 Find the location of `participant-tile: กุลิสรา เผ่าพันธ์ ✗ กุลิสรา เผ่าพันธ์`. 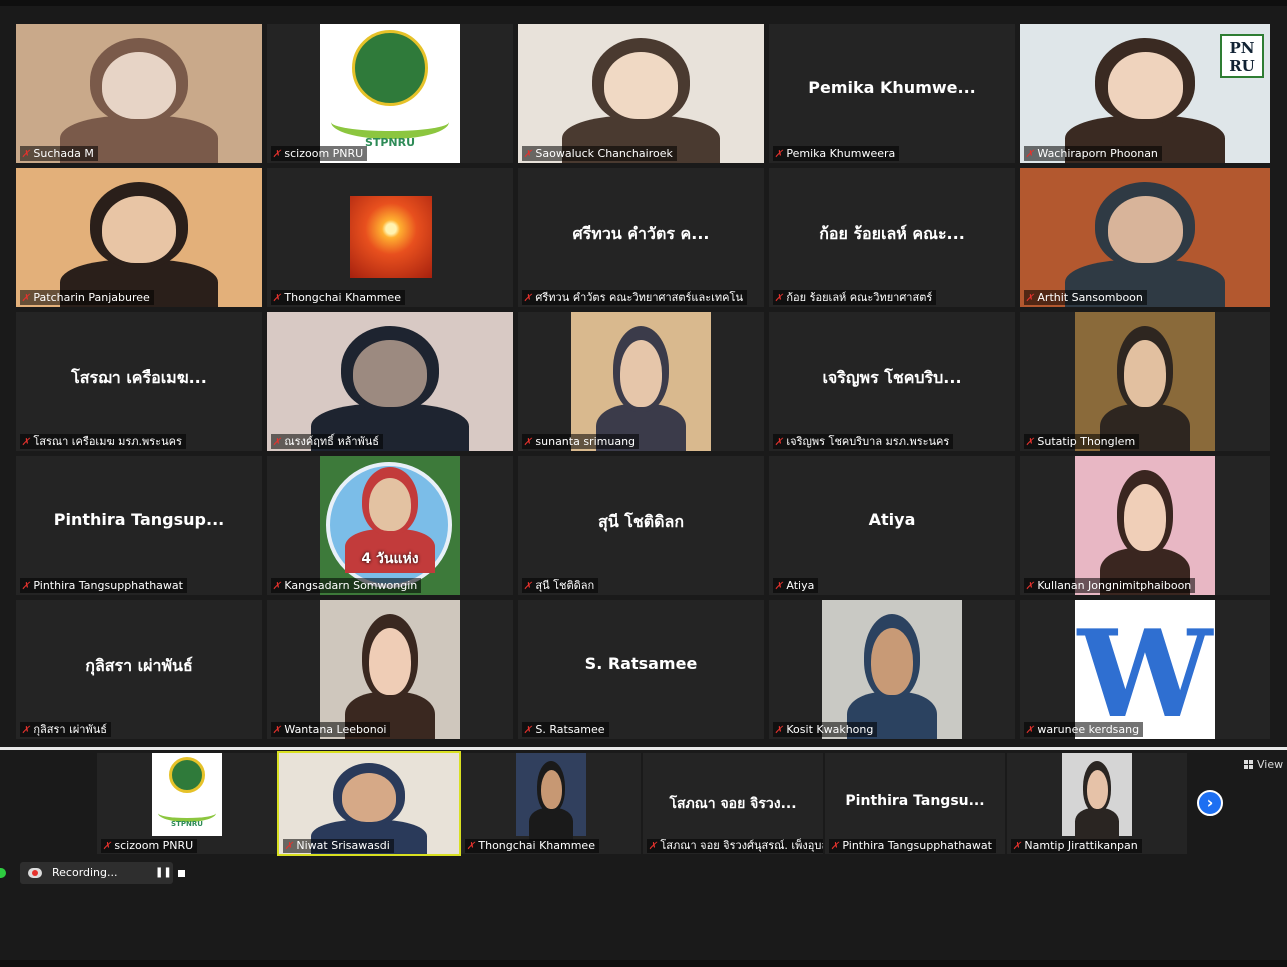

participant-tile: กุลิสรา เผ่าพันธ์ ✗ กุลิสรา เผ่าพันธ์ is located at coordinates (139, 669).